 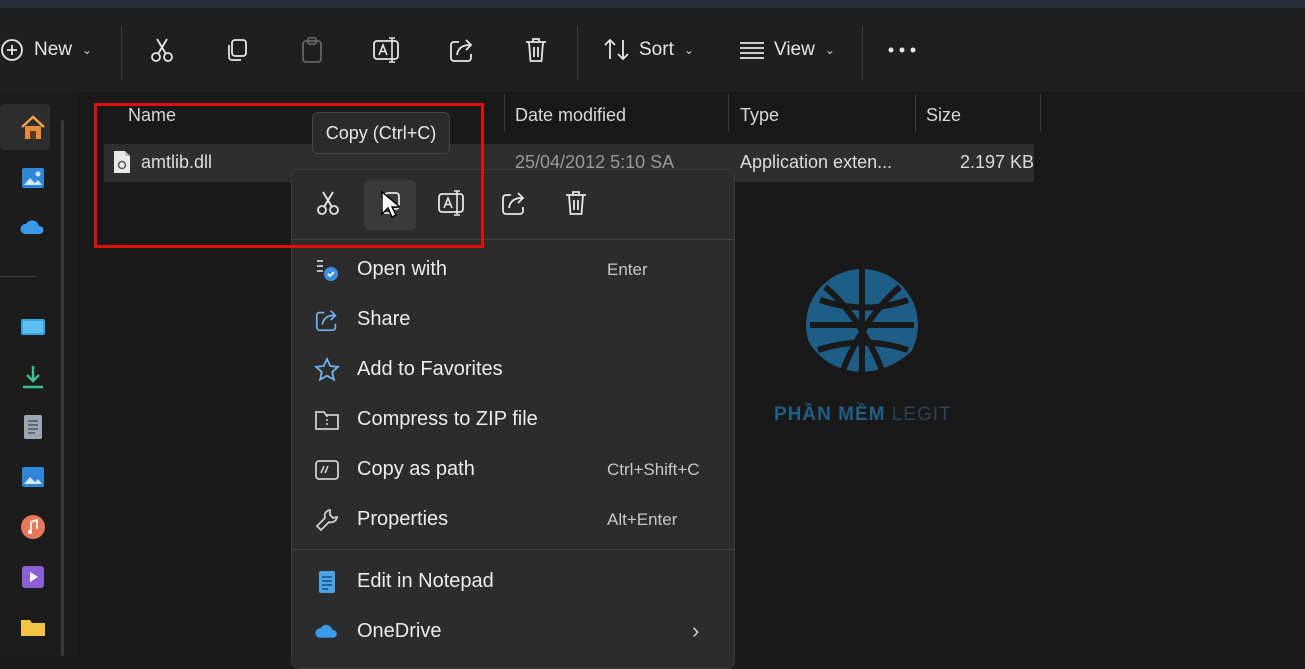 I want to click on menu-divider, so click(x=513, y=549).